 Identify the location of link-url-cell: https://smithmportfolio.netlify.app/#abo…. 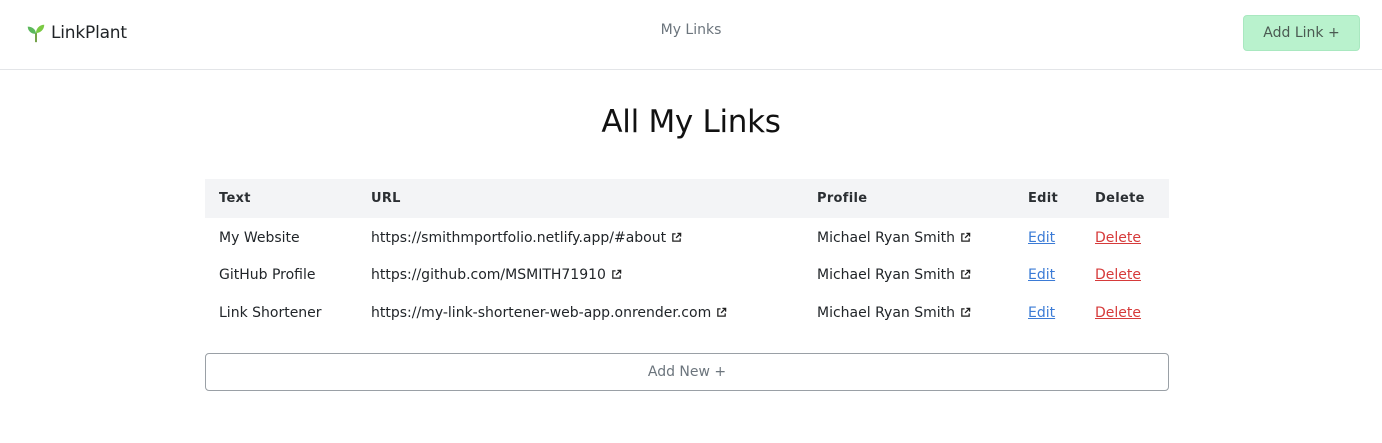
(580, 237).